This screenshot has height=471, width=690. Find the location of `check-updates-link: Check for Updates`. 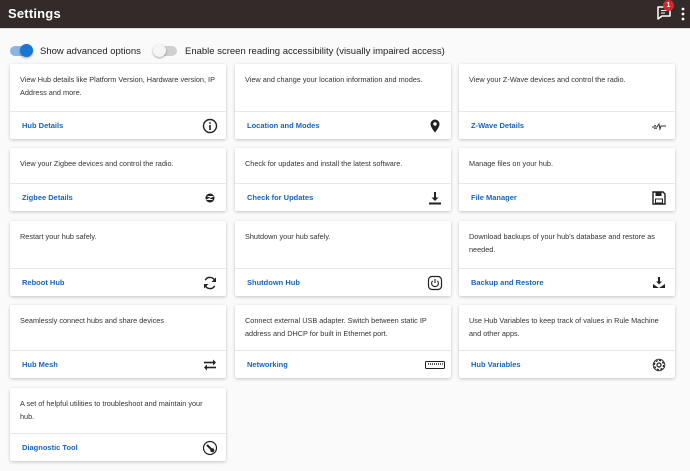

check-updates-link: Check for Updates is located at coordinates (280, 197).